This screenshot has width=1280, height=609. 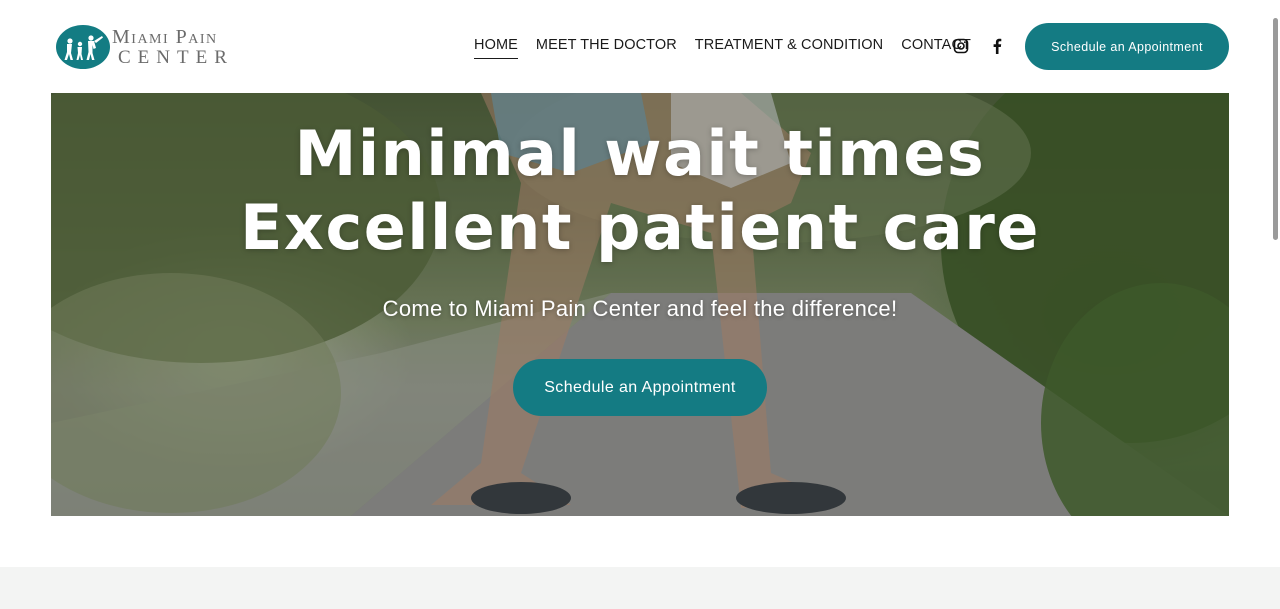 I want to click on brand-logo: Miami Pain CENTER, so click(x=141, y=47).